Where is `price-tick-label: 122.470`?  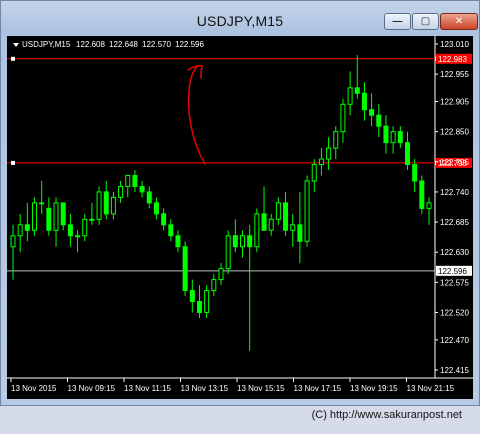 price-tick-label: 122.470 is located at coordinates (454, 340).